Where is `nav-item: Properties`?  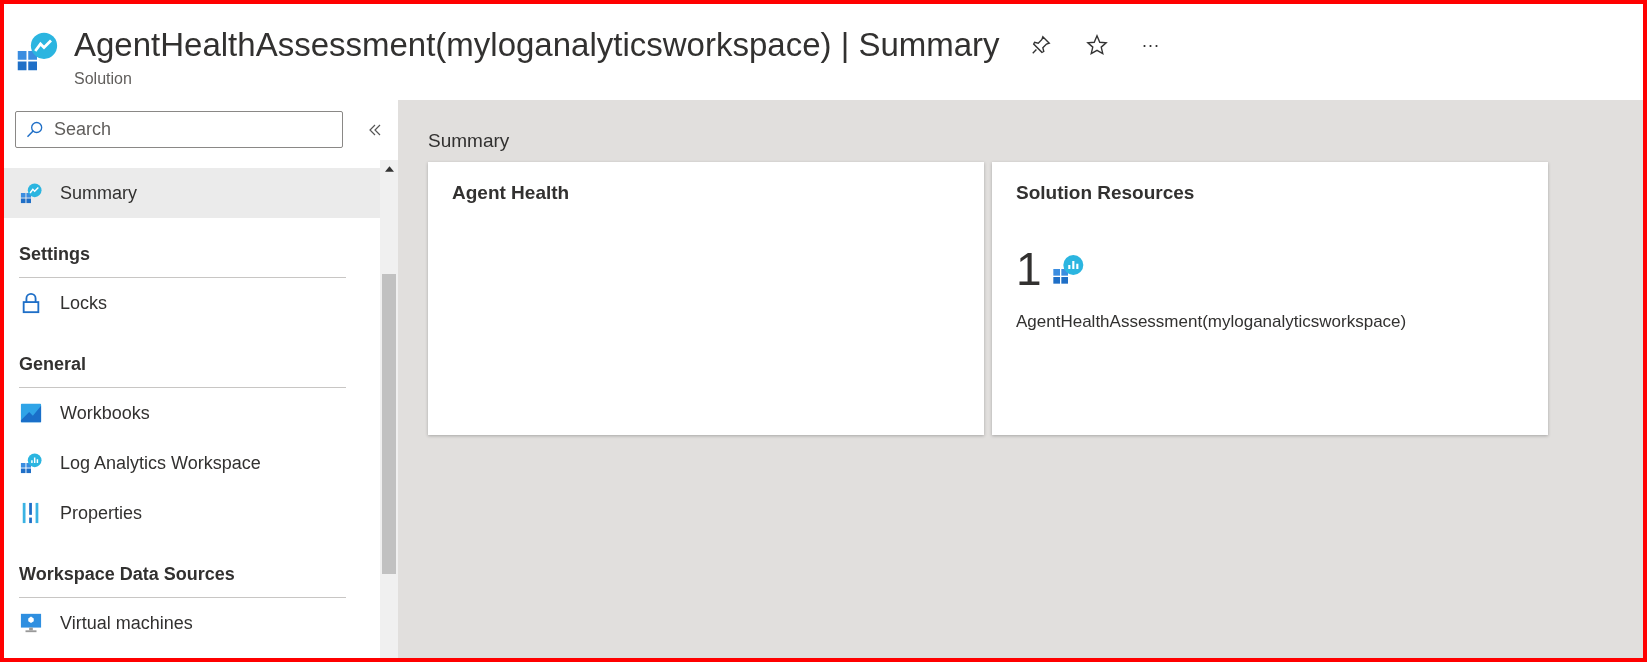 nav-item: Properties is located at coordinates (192, 513).